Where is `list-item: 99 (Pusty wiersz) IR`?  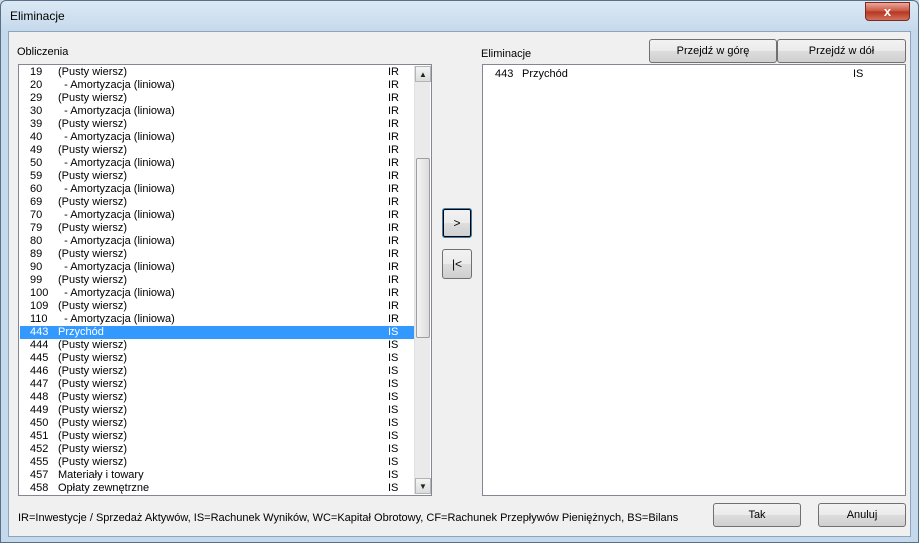
list-item: 99 (Pusty wiersz) IR is located at coordinates (217, 280).